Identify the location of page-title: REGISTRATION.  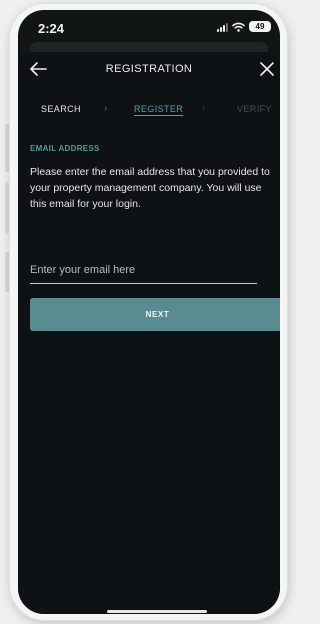
(149, 69).